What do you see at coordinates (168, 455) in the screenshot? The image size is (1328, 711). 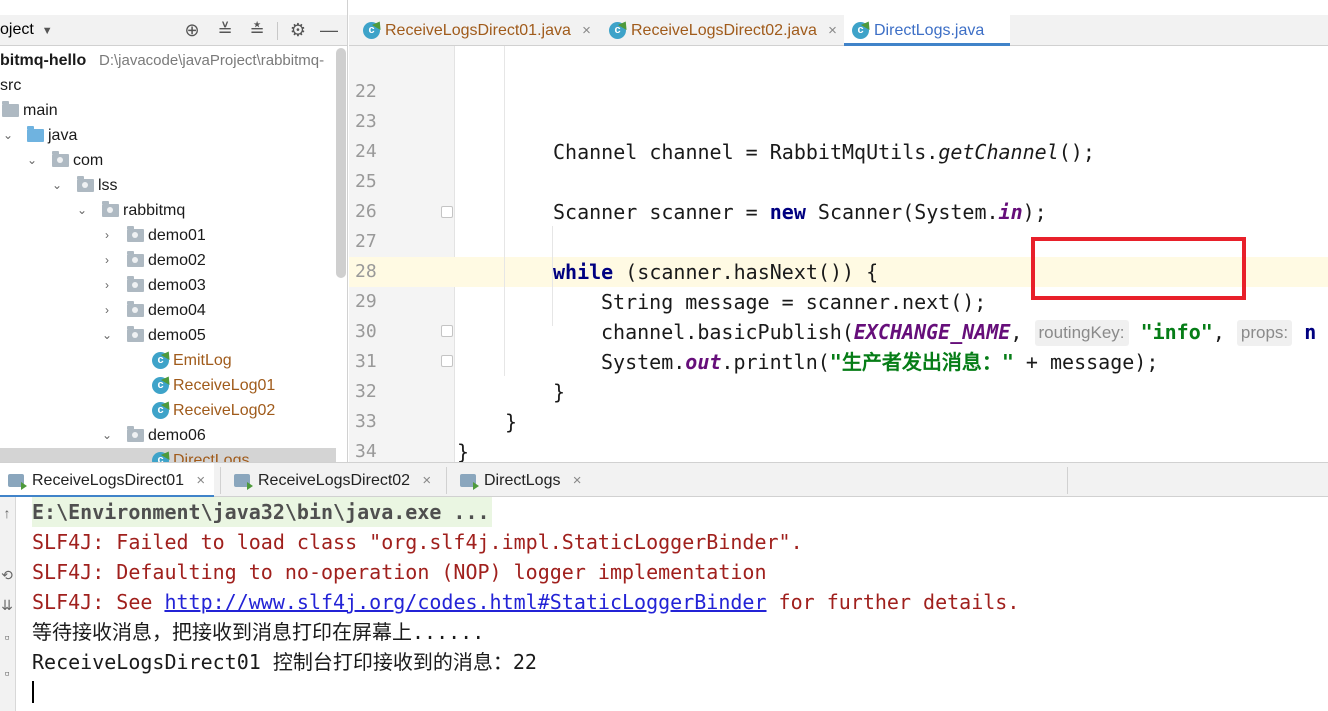 I see `tree-item-directlogs: c DirectLogs` at bounding box center [168, 455].